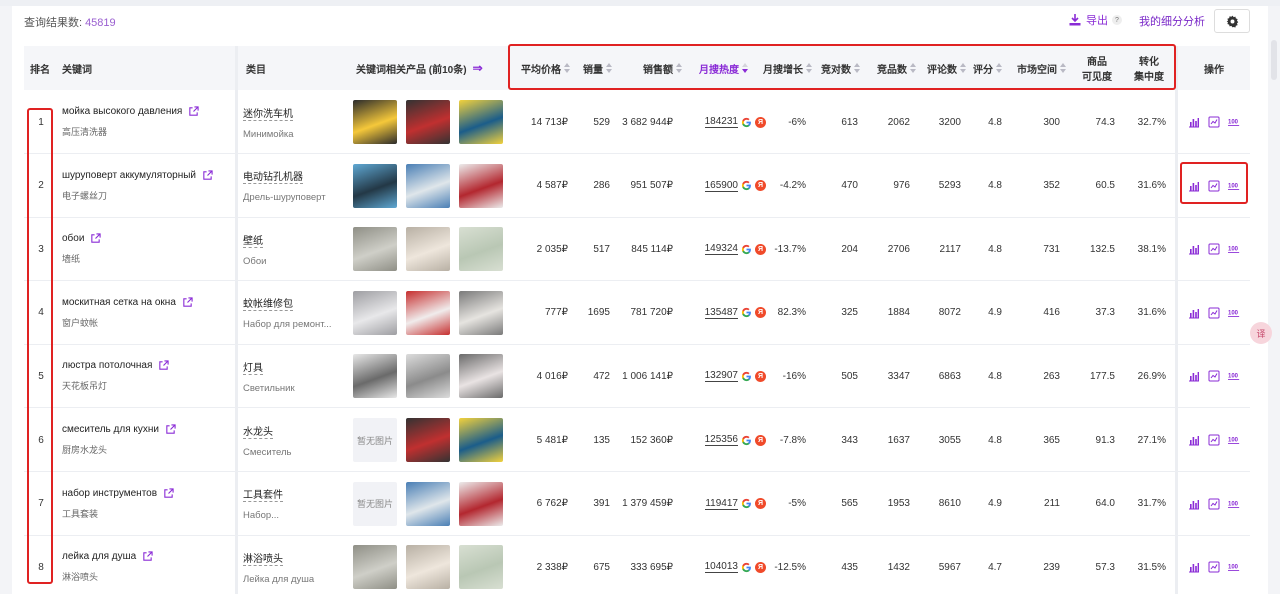  What do you see at coordinates (268, 113) in the screenshot?
I see `category-zh: 迷你洗车机` at bounding box center [268, 113].